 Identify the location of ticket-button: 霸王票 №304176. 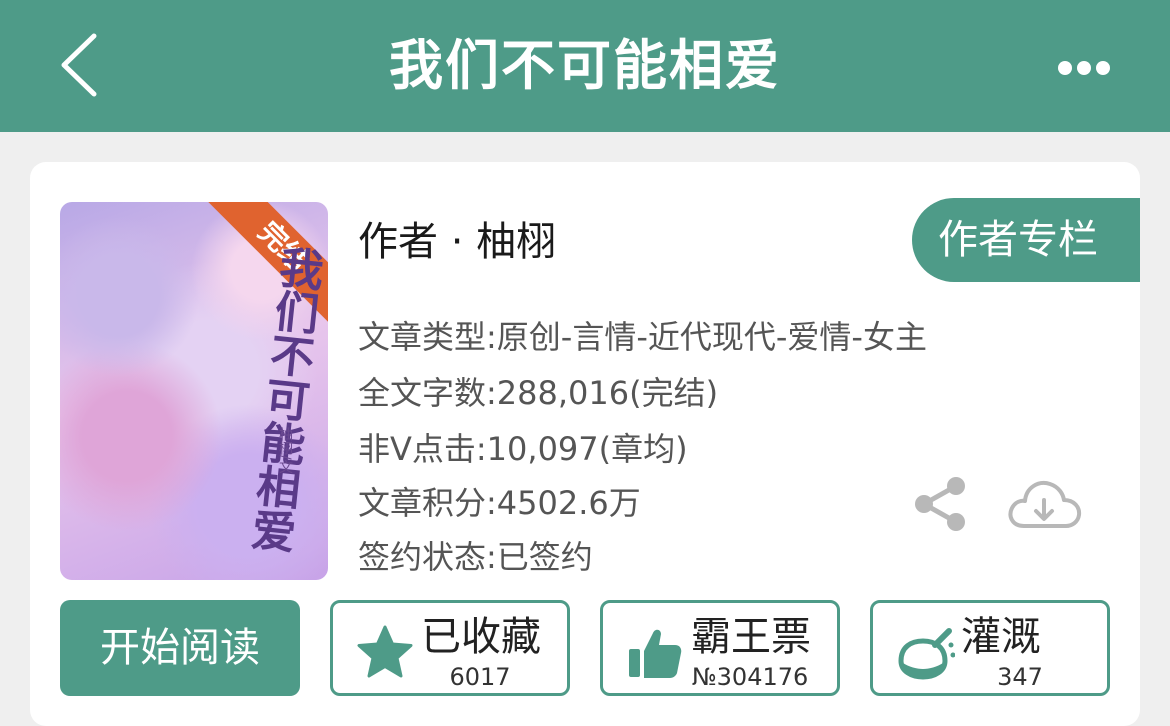
(720, 648).